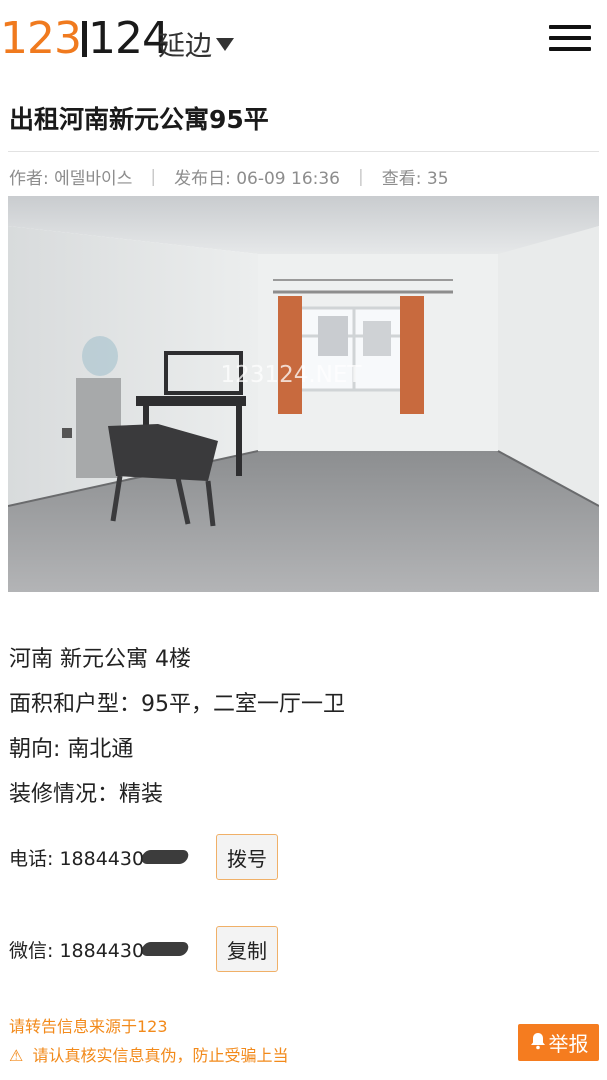 This screenshot has width=607, height=1080. I want to click on source-notice: 请转告信息来源于123, so click(88, 1026).